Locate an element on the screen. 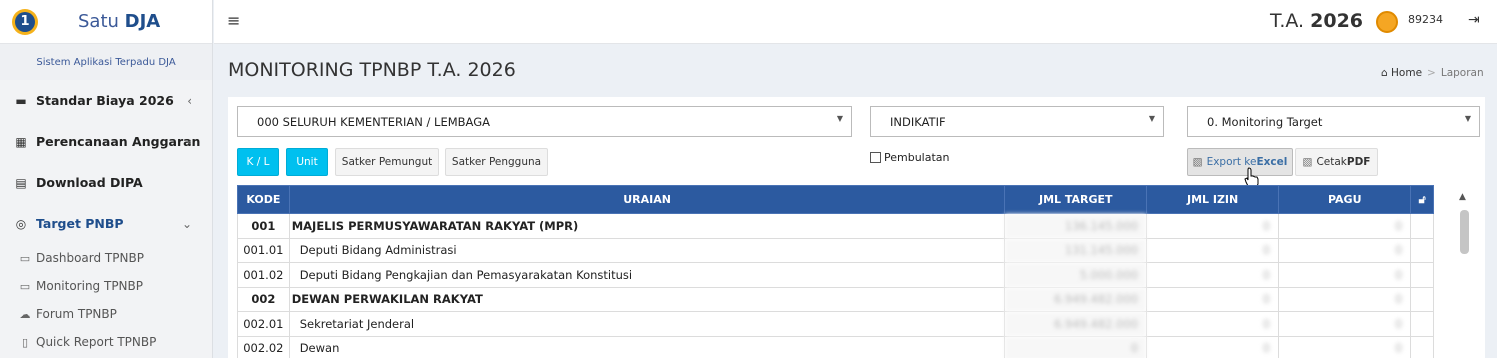 This screenshot has height=358, width=1497. sidebar-subitem-label: Monitoring TPNBP is located at coordinates (89, 286).